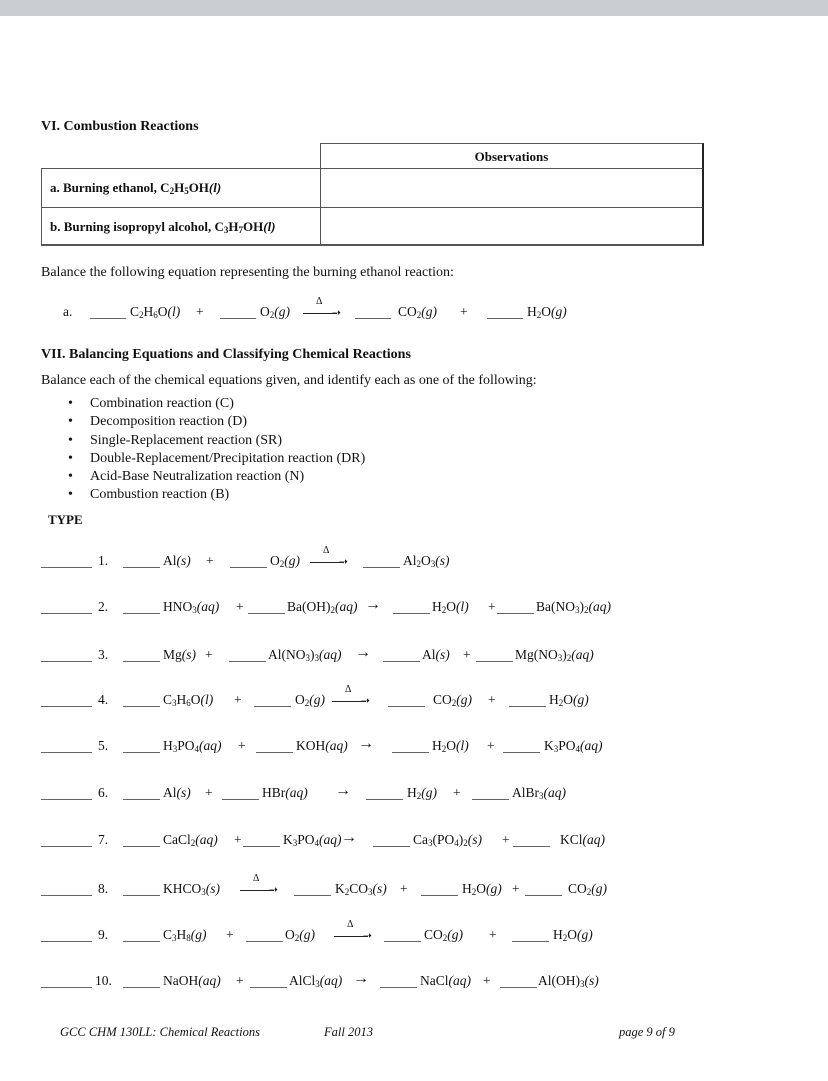 This screenshot has height=1081, width=828. I want to click on equation-number: 3., so click(103, 654).